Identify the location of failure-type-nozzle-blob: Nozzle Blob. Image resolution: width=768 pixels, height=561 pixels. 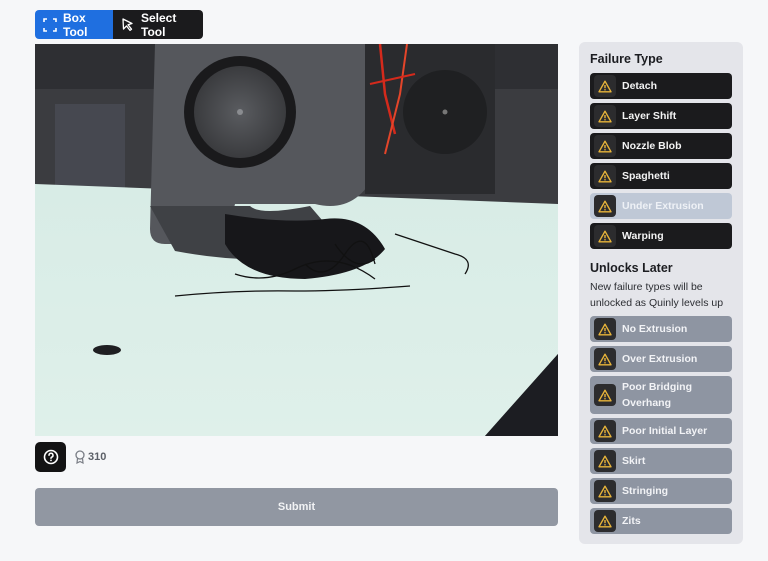
(661, 146).